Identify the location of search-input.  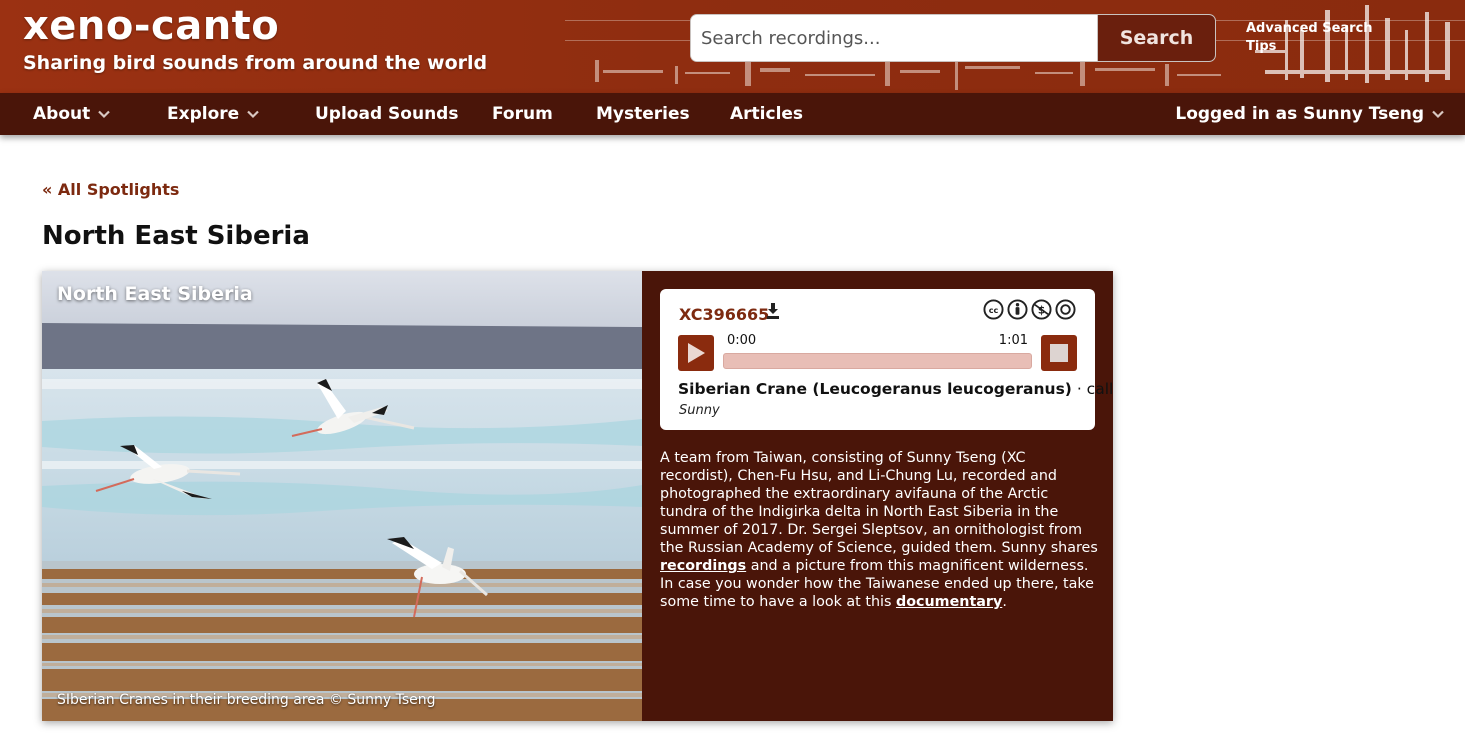
(894, 38).